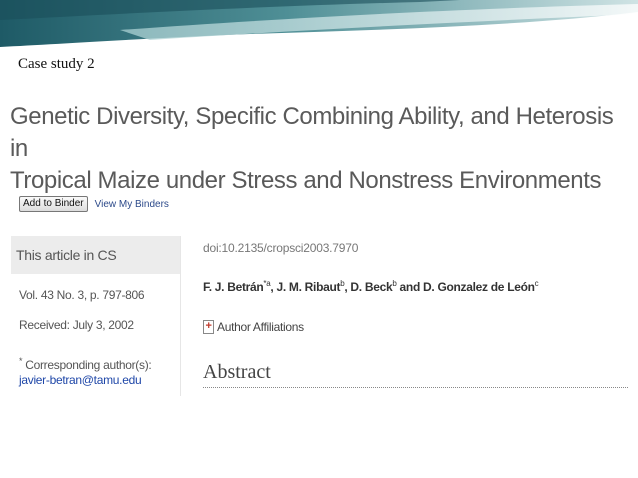  Describe the element at coordinates (56, 64) in the screenshot. I see `case-study-label: Case study 2` at that location.